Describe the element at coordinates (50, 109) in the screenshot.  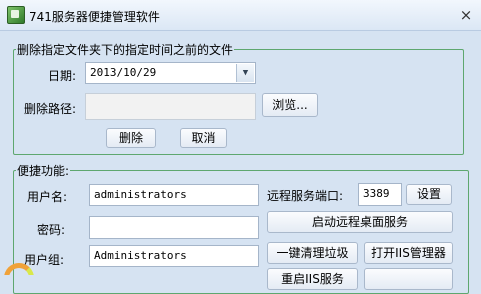
I see `path-label: 删除路径:` at that location.